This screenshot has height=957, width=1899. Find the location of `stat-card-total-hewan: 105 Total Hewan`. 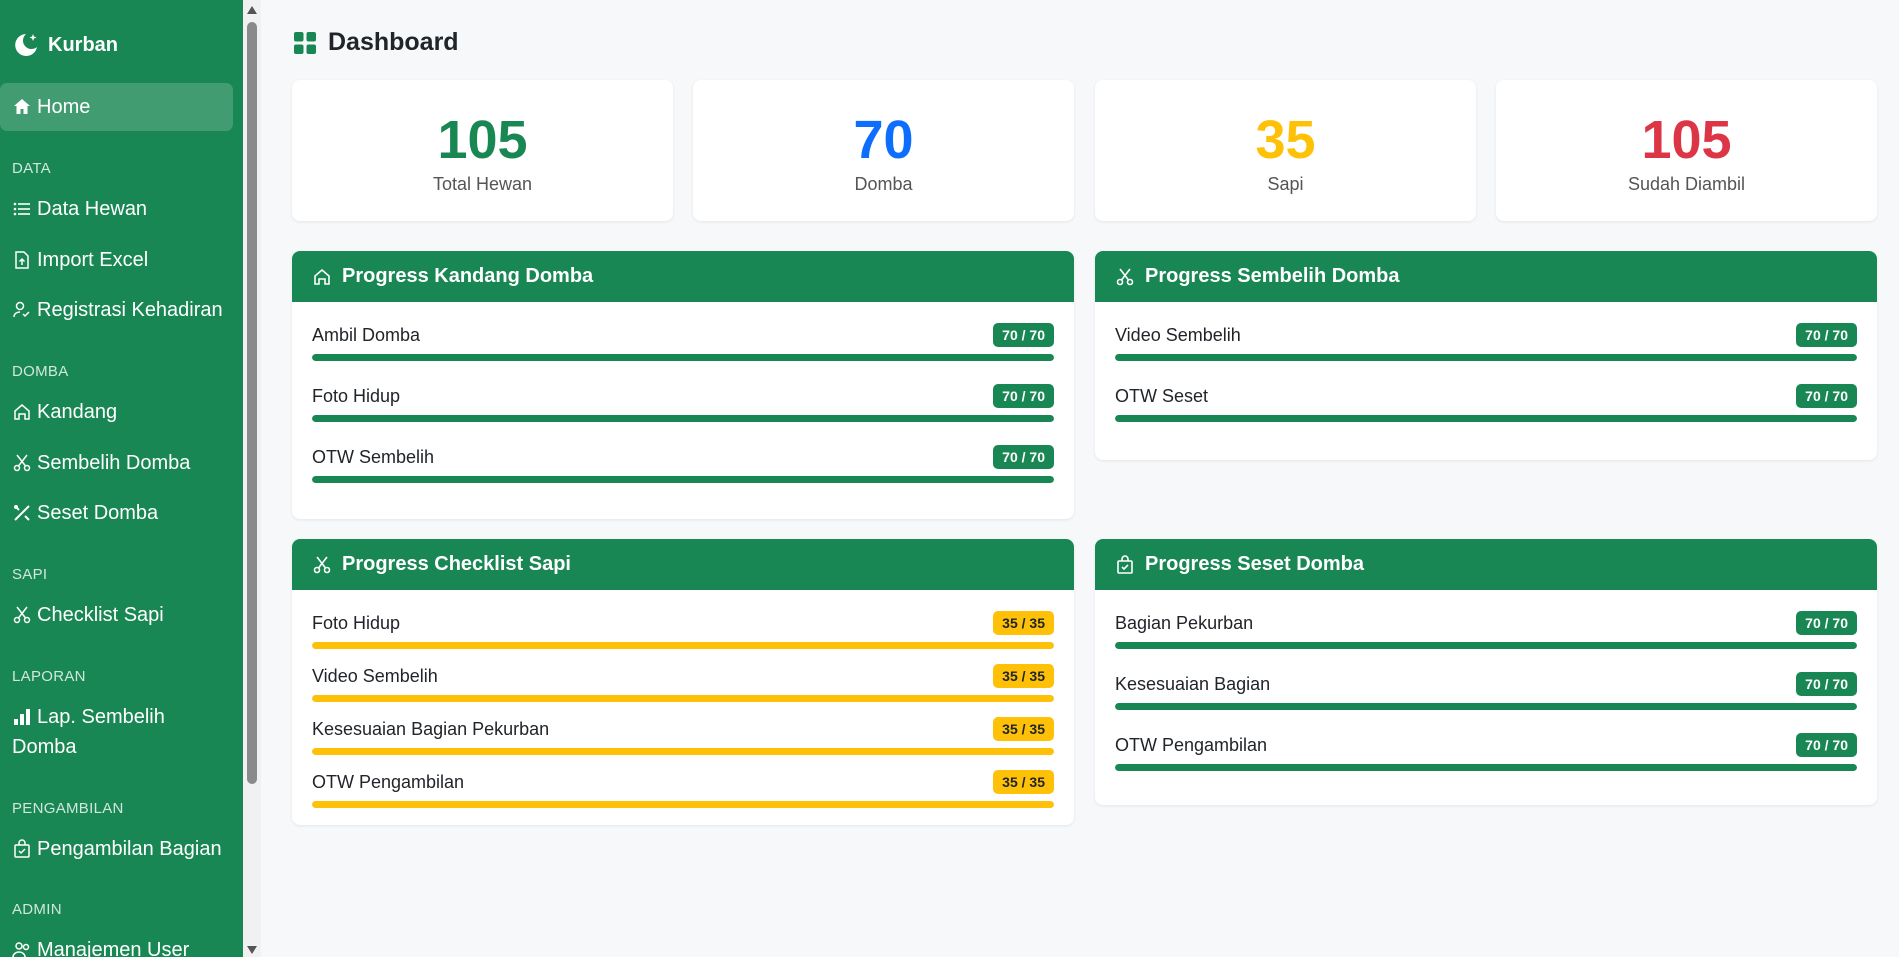

stat-card-total-hewan: 105 Total Hewan is located at coordinates (482, 150).